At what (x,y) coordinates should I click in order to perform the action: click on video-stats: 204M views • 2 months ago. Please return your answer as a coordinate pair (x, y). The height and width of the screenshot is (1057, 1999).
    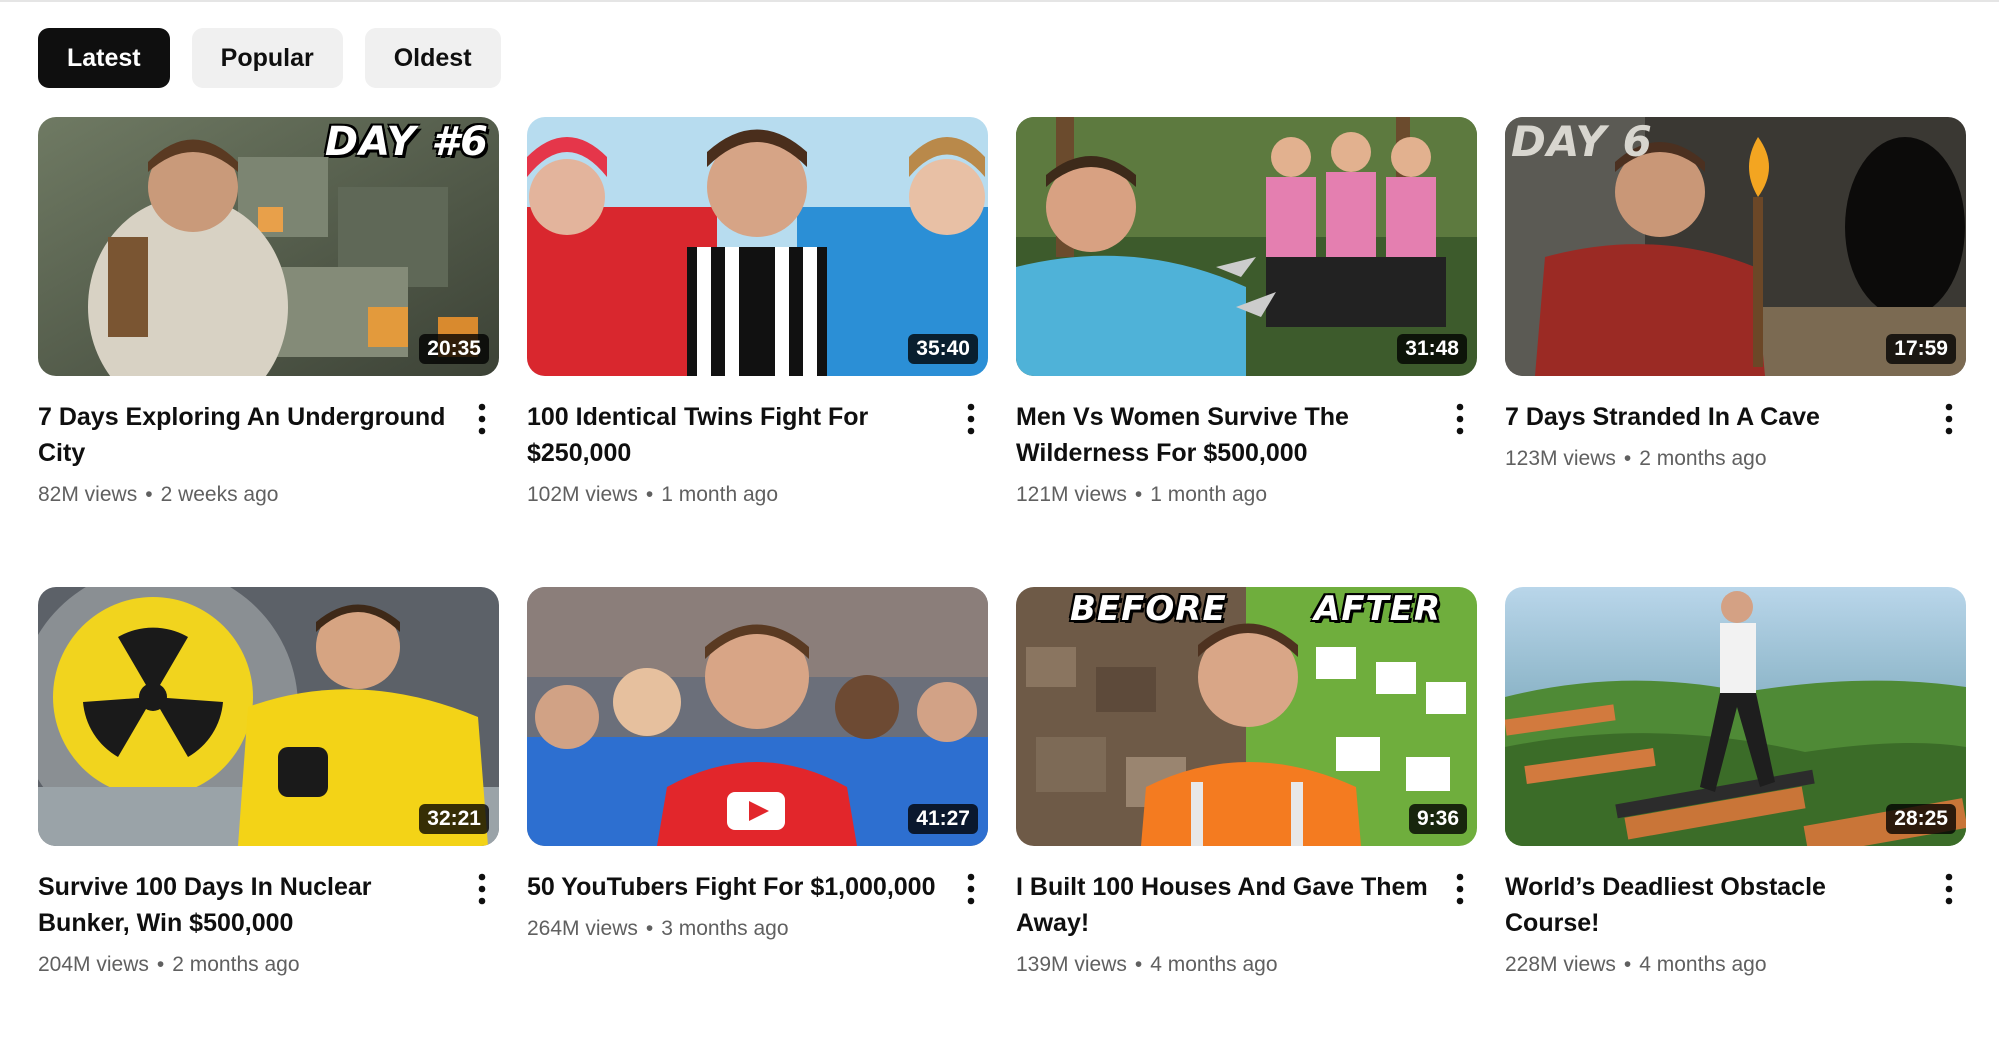
    Looking at the image, I should click on (245, 965).